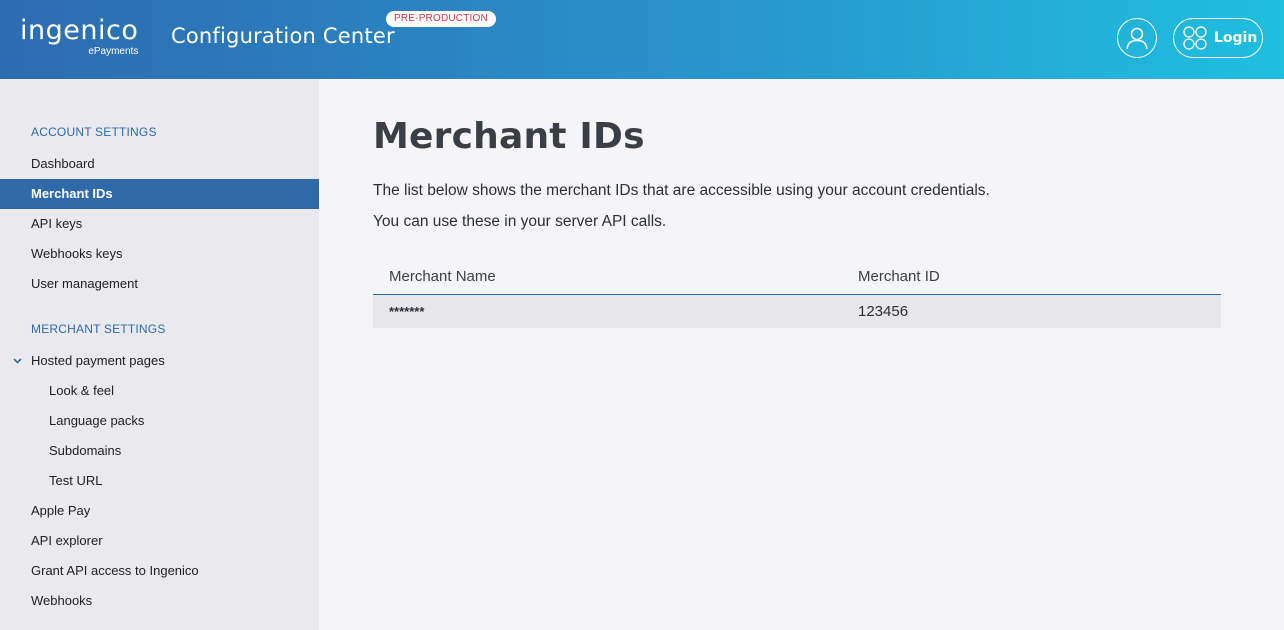 The image size is (1284, 630). What do you see at coordinates (797, 277) in the screenshot?
I see `table-header: Merchant Name Merchant ID` at bounding box center [797, 277].